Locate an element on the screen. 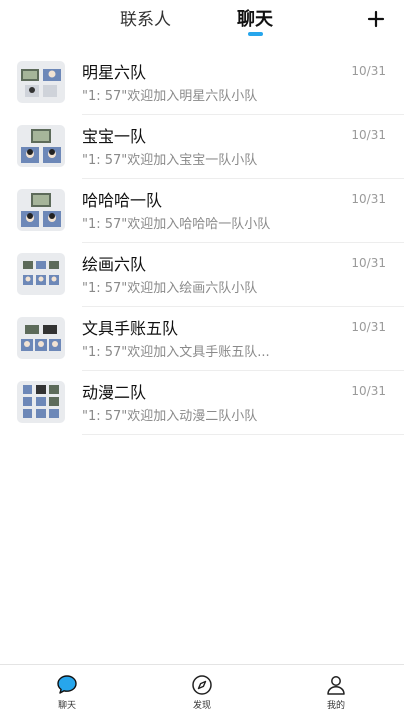 This screenshot has height=719, width=404. nav-label: 发现 is located at coordinates (201, 706).